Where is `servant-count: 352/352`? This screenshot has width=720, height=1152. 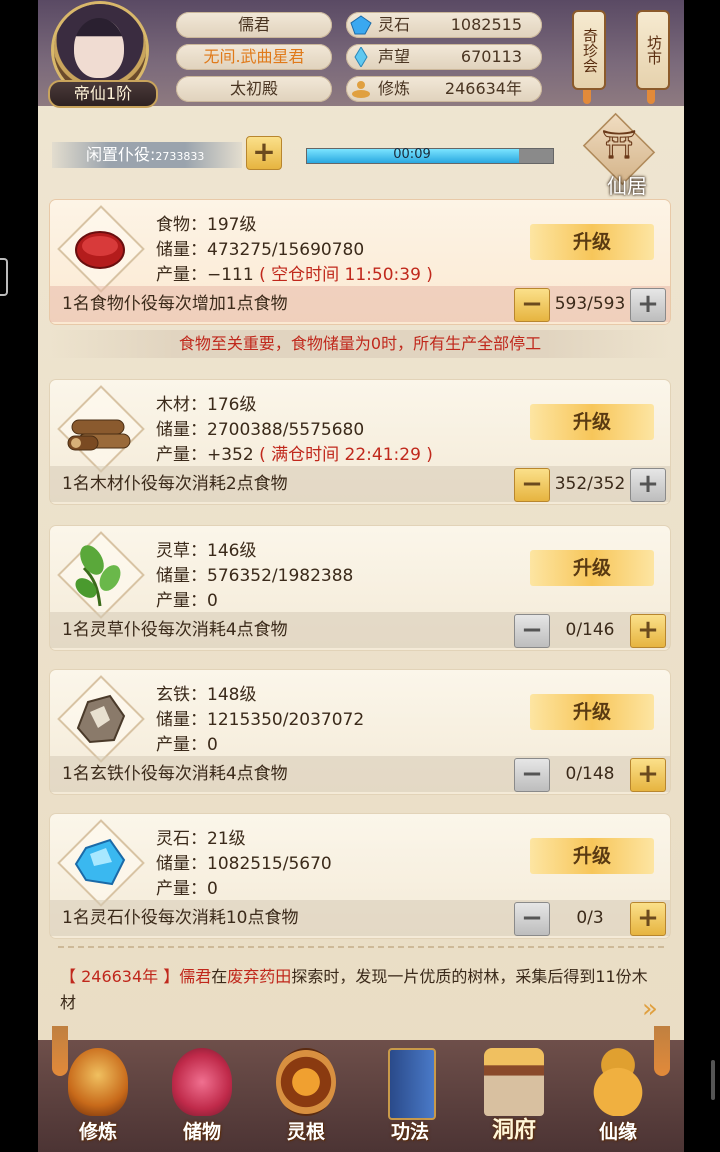 servant-count: 352/352 is located at coordinates (590, 484).